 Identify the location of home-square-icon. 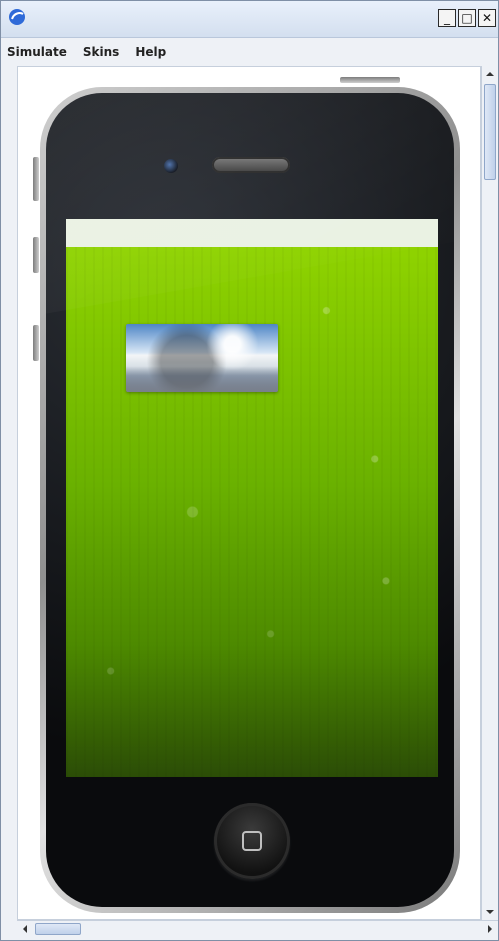
(252, 841).